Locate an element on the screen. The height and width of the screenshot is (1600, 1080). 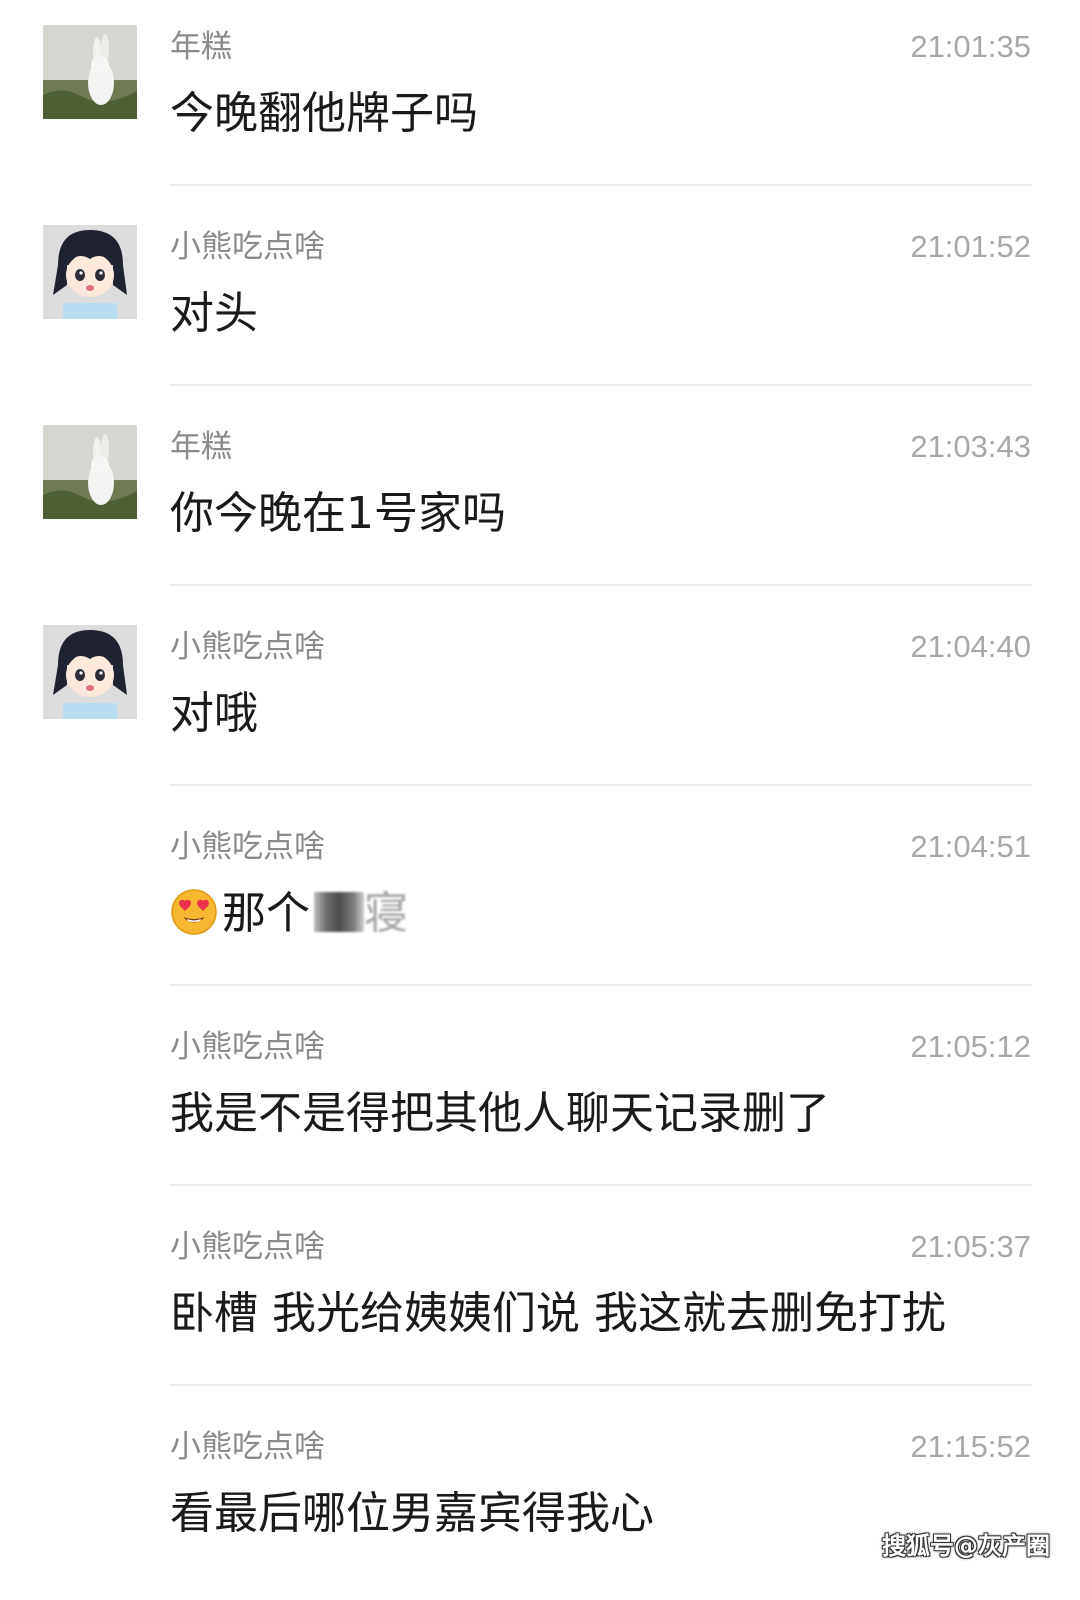
message-timestamp: 21:05:12 is located at coordinates (970, 1046).